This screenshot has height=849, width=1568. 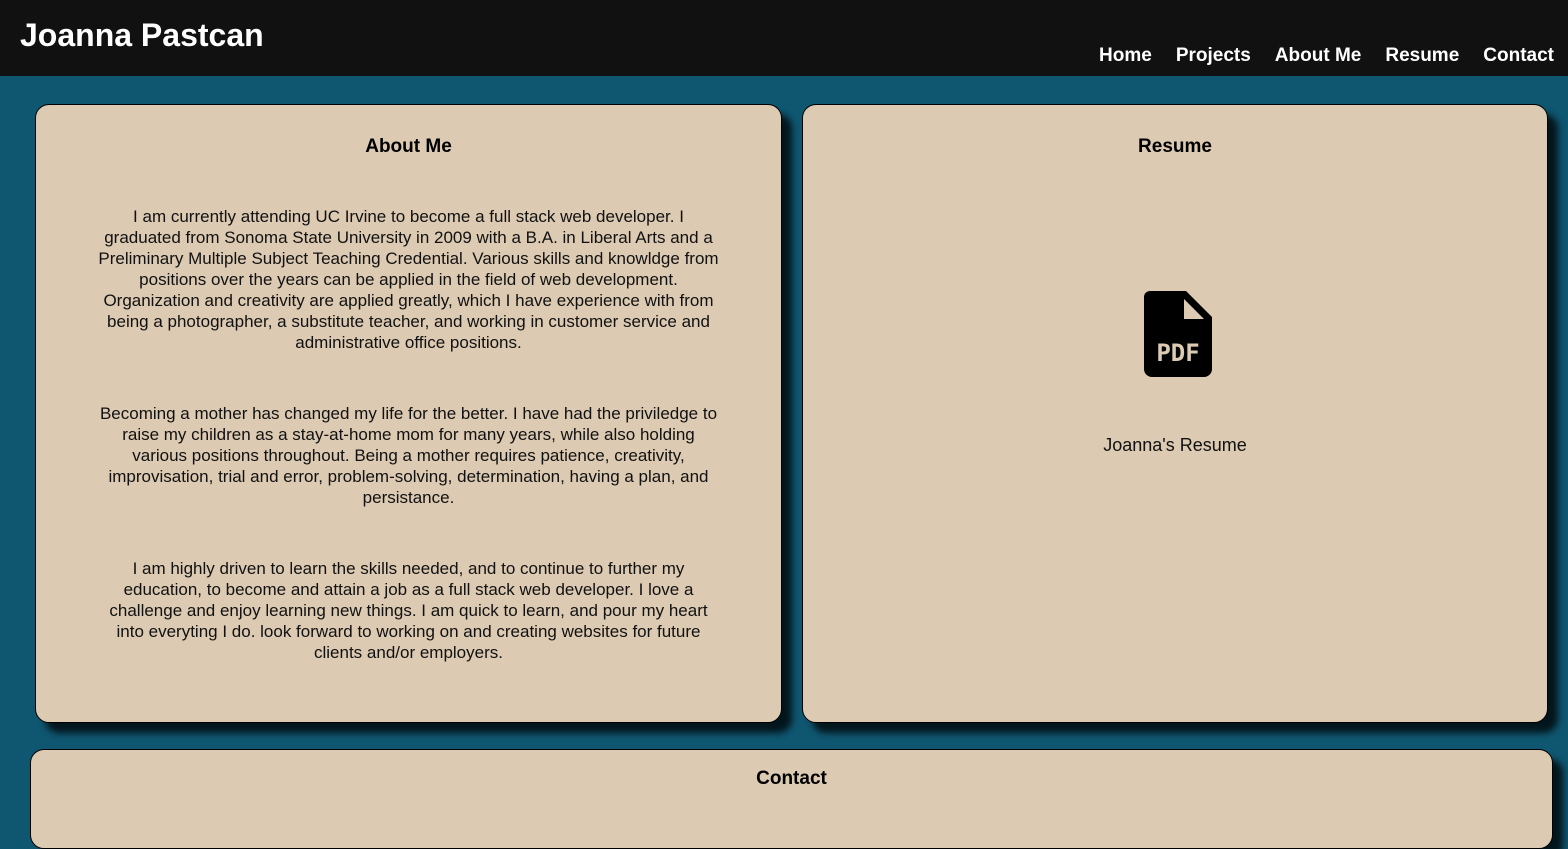 What do you see at coordinates (791, 778) in the screenshot?
I see `contact-title: Contact` at bounding box center [791, 778].